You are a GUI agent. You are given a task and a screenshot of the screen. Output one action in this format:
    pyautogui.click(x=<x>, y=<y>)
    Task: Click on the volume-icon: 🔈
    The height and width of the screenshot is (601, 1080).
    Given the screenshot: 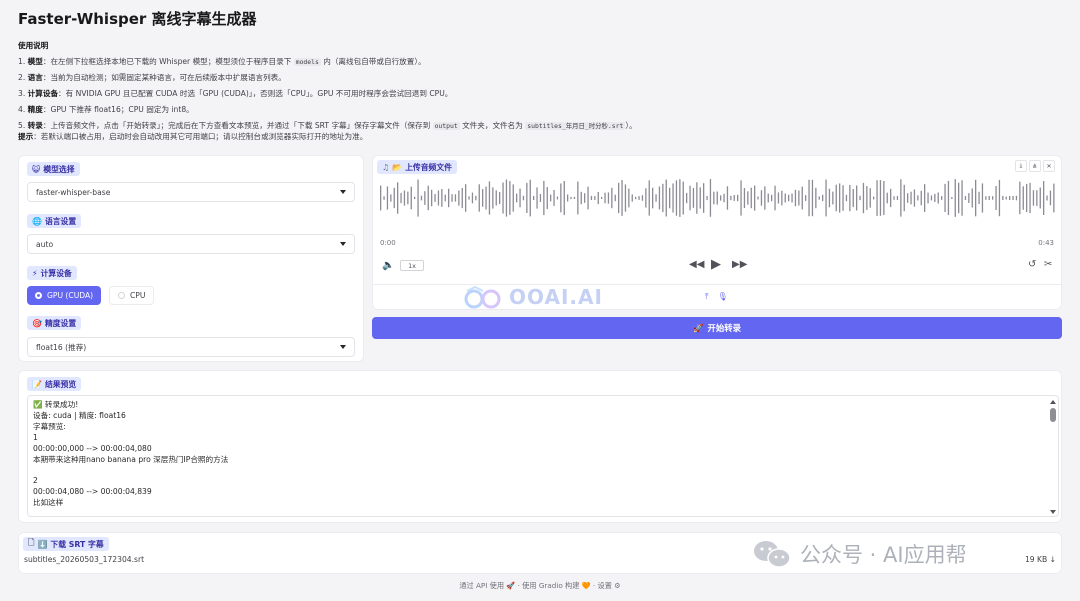 What is the action you would take?
    pyautogui.click(x=388, y=265)
    